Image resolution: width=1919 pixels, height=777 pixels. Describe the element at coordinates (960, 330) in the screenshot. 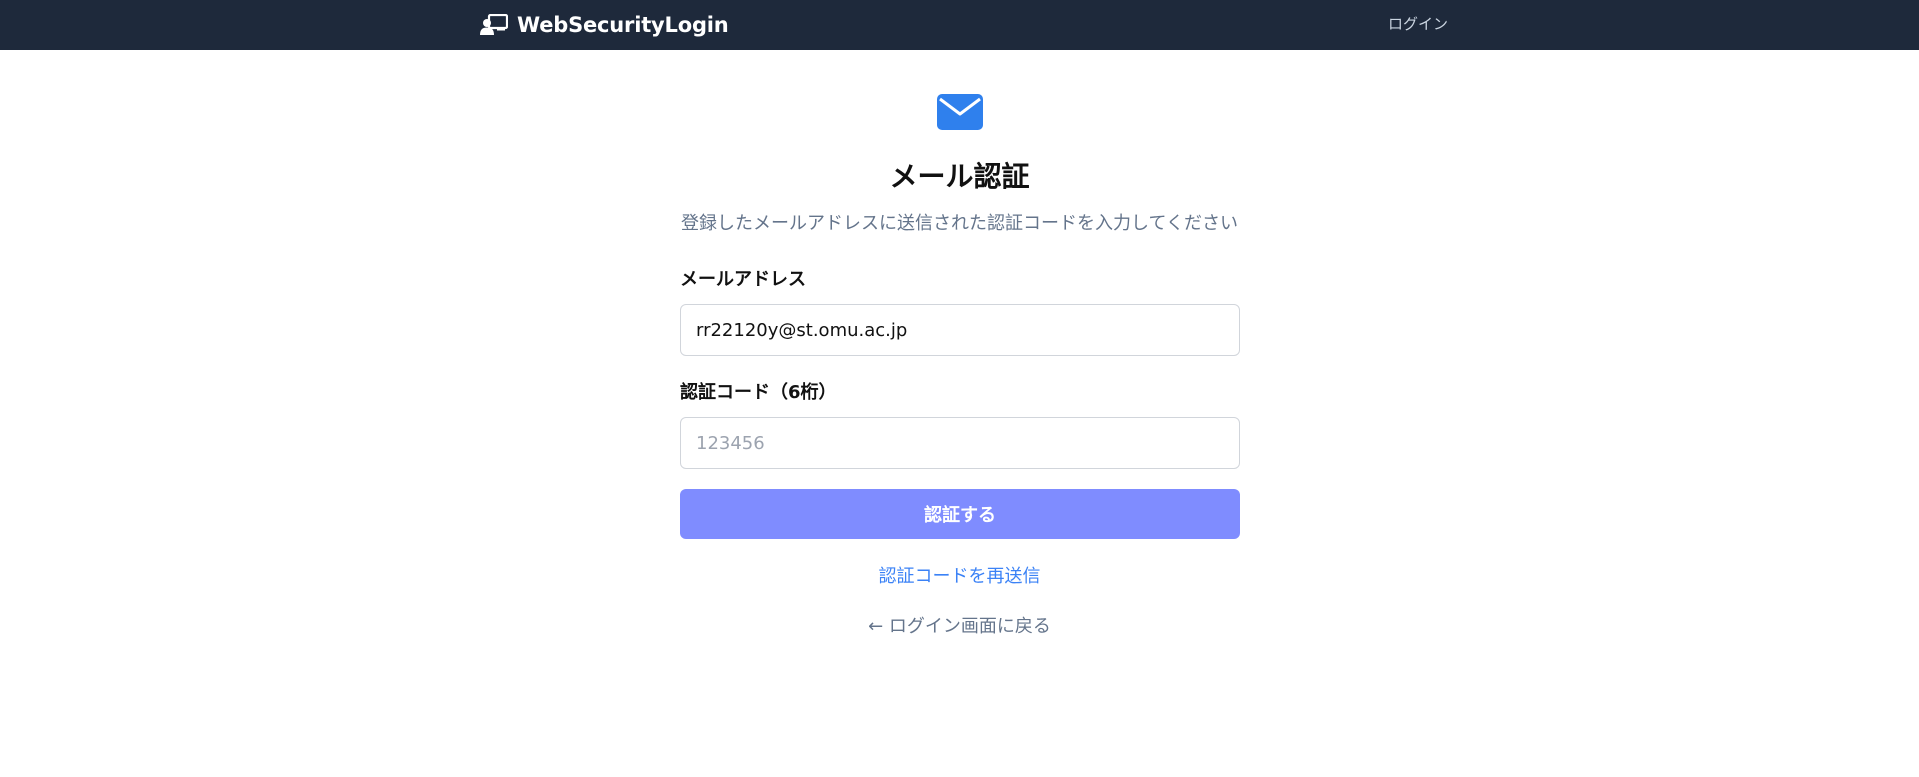

I see `email-field` at that location.